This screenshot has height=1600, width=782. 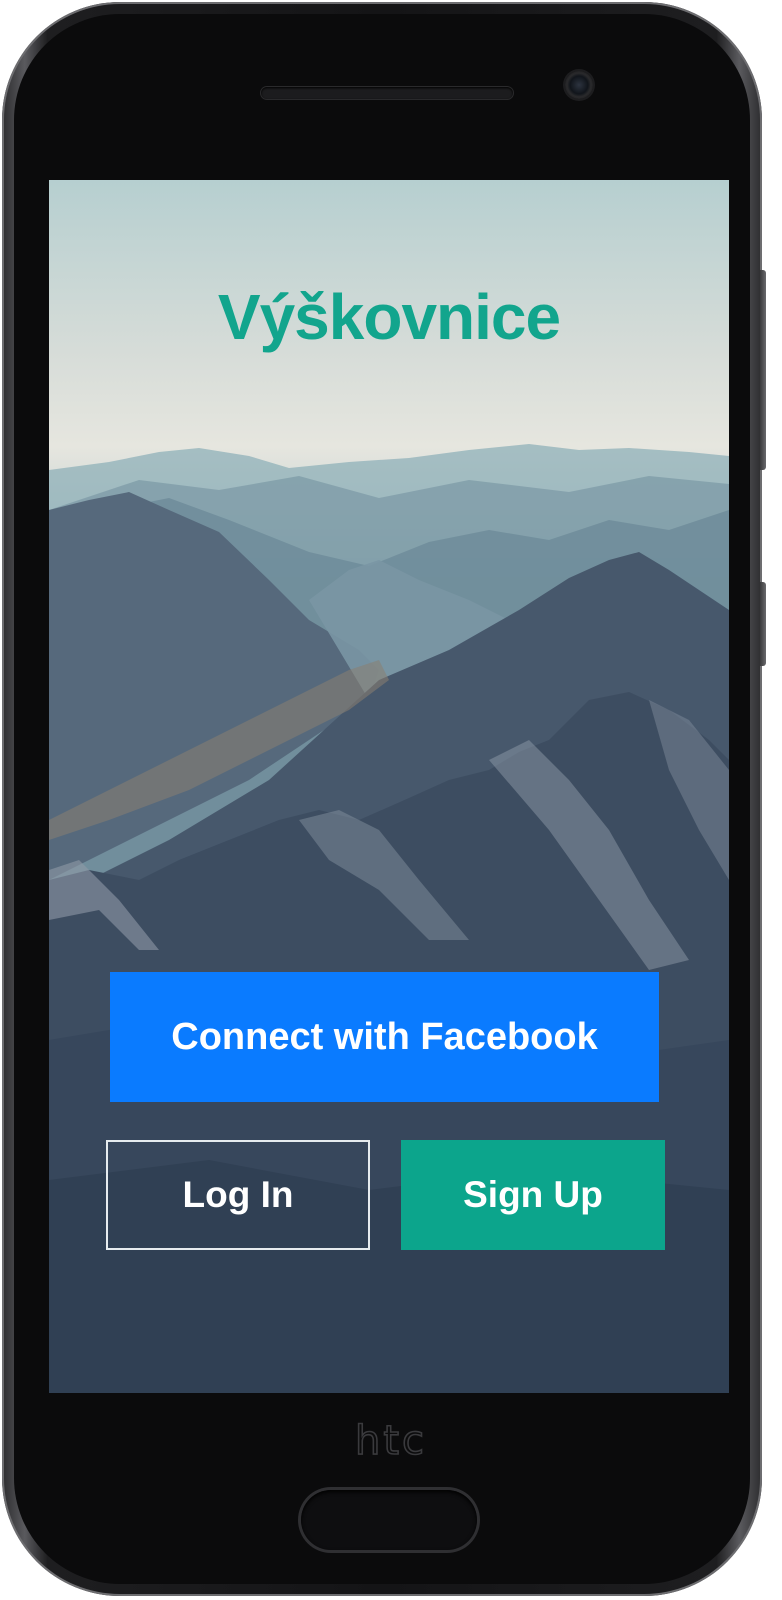 What do you see at coordinates (763, 624) in the screenshot?
I see `power-button` at bounding box center [763, 624].